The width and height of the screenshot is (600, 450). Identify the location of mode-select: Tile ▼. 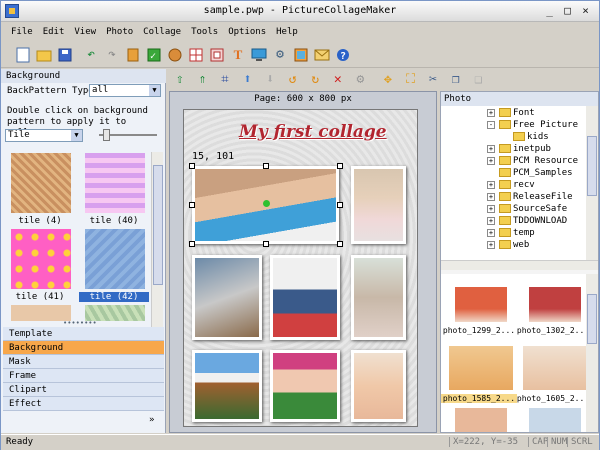
(44, 135).